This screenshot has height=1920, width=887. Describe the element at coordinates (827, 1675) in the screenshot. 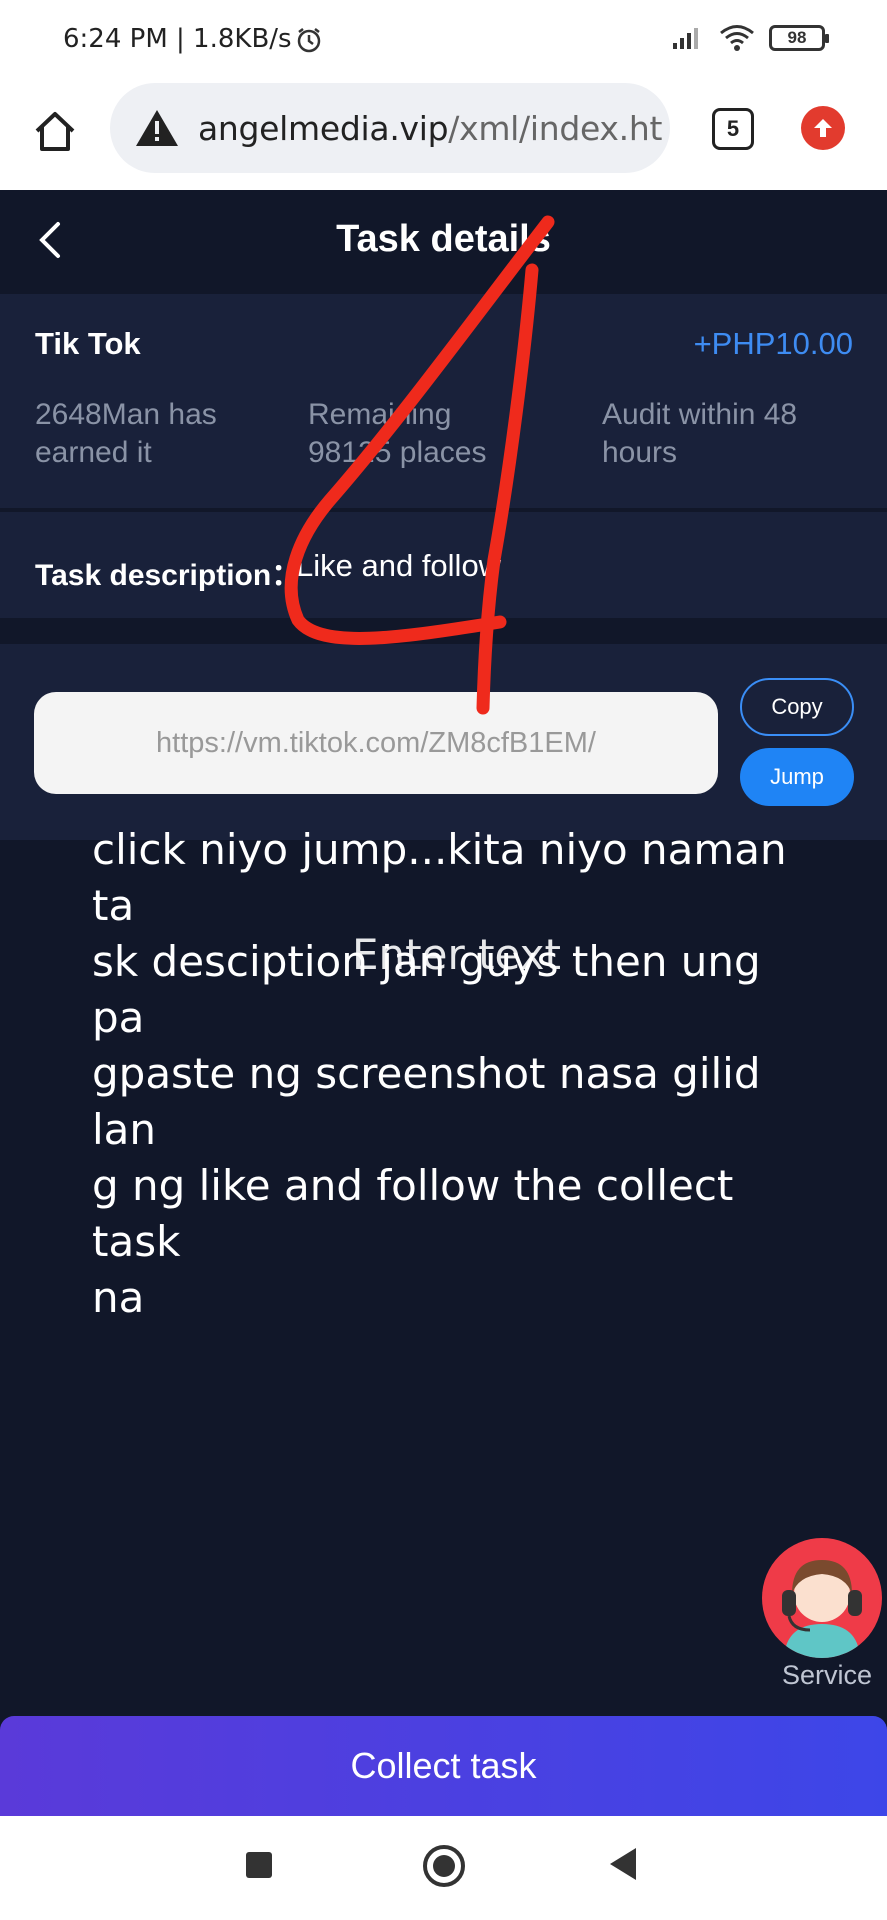

I see `service-label: Service` at that location.